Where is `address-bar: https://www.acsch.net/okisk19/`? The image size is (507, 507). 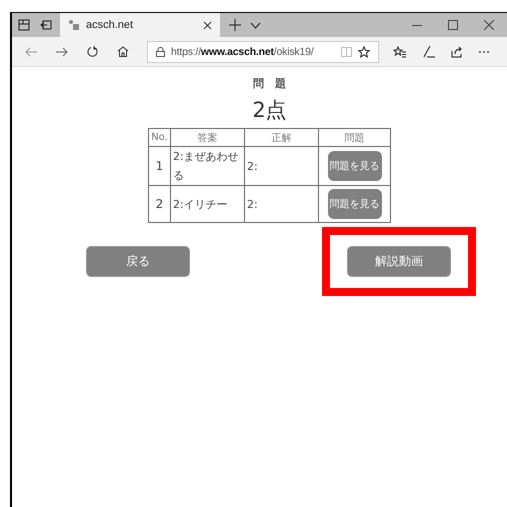
address-bar: https://www.acsch.net/okisk19/ is located at coordinates (263, 51).